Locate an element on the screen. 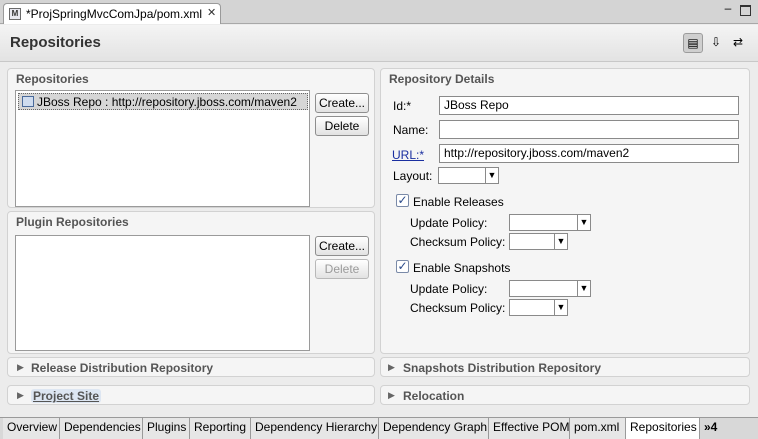 This screenshot has width=758, height=439. snapshots-update-policy-select: ▼ is located at coordinates (550, 288).